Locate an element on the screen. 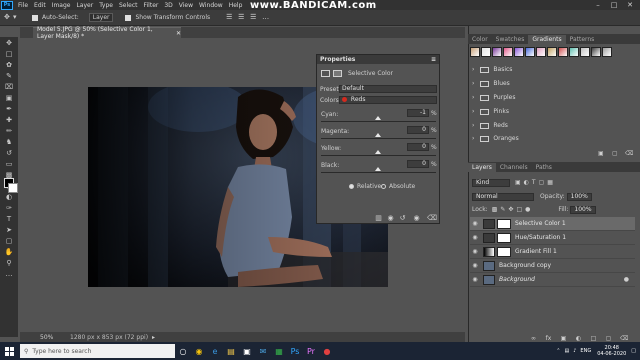 The height and width of the screenshot is (360, 640). volume-icon: ♪ is located at coordinates (574, 351).